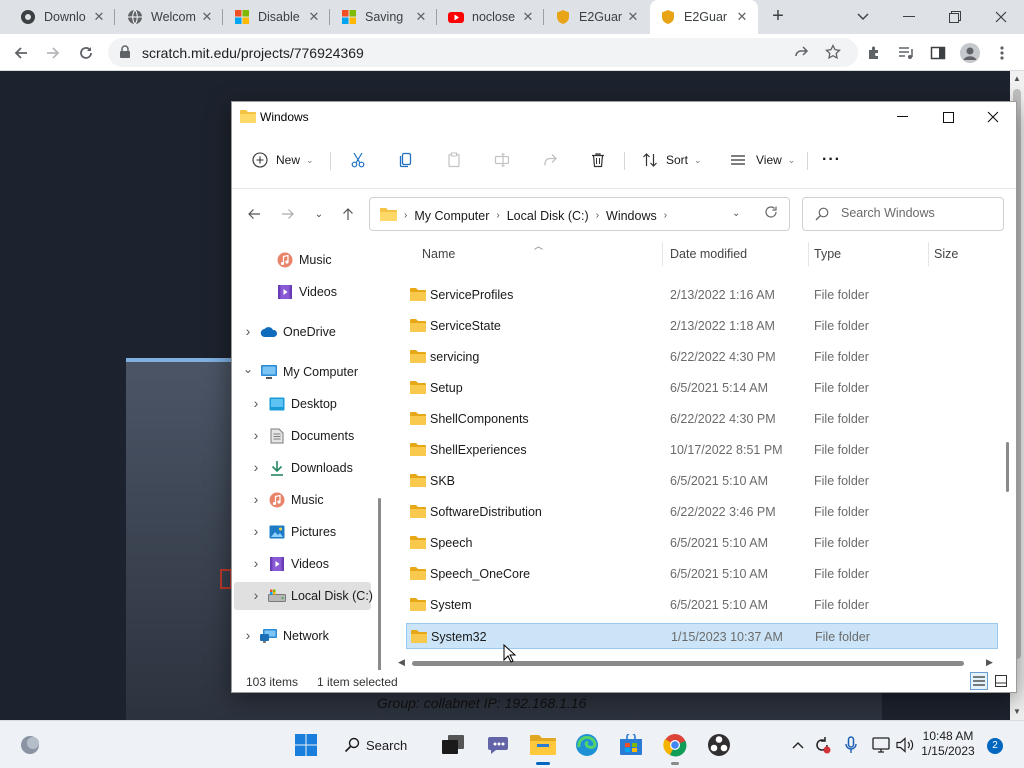 The image size is (1024, 768). I want to click on nav-item: › Documents, so click(302, 436).